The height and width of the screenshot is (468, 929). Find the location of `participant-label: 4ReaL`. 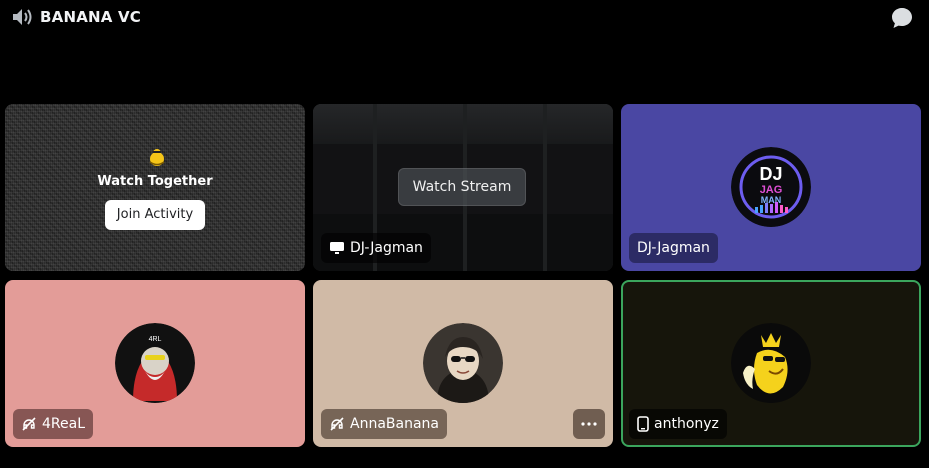

participant-label: 4ReaL is located at coordinates (53, 424).